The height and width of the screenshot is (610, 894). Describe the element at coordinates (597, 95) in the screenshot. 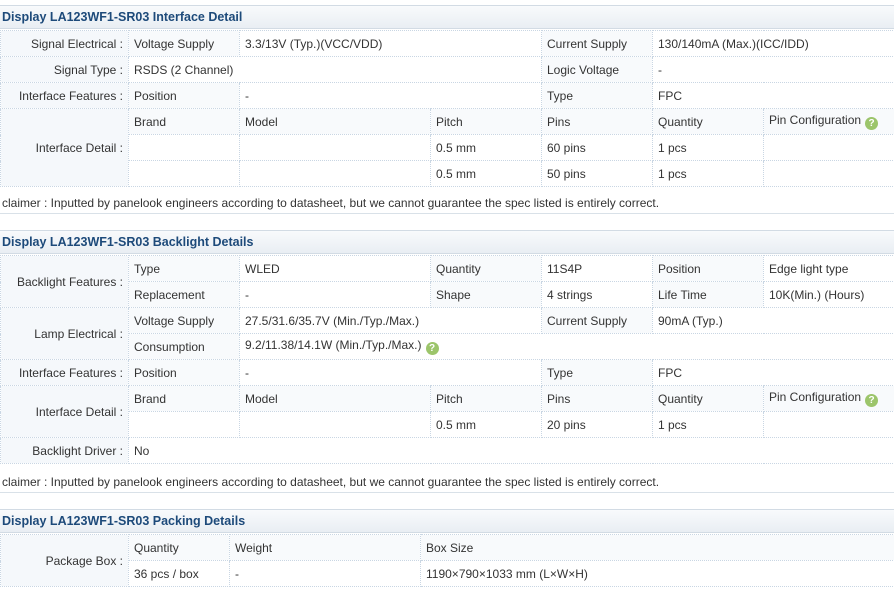

I see `type-label: Type` at that location.